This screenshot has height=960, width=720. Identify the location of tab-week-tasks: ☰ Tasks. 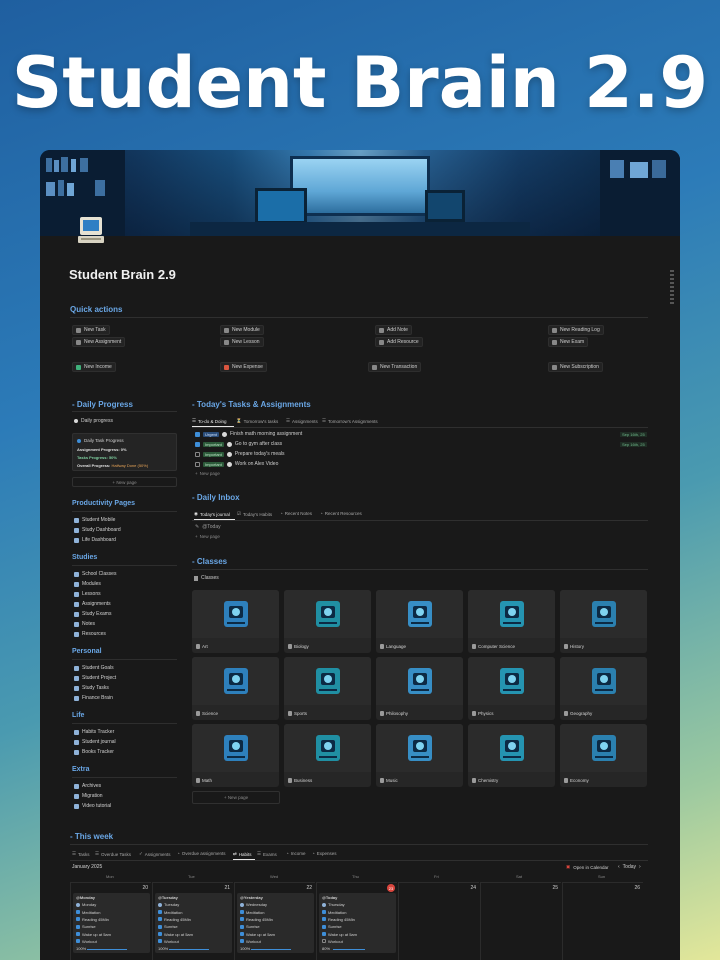
(81, 854).